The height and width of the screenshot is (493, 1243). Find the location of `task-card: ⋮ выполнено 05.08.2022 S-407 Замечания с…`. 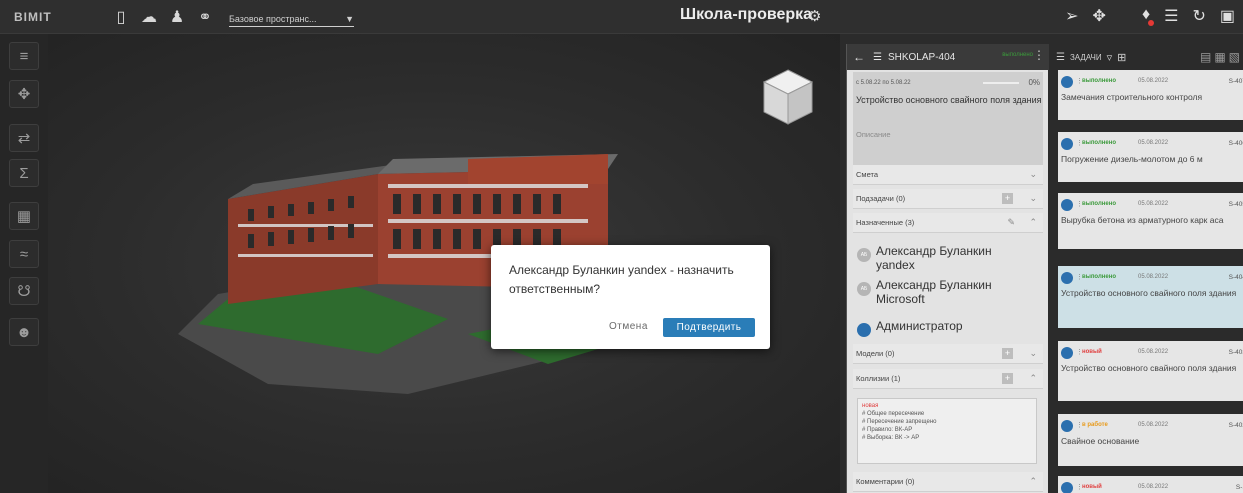

task-card: ⋮ выполнено 05.08.2022 S-407 Замечания с… is located at coordinates (1150, 95).